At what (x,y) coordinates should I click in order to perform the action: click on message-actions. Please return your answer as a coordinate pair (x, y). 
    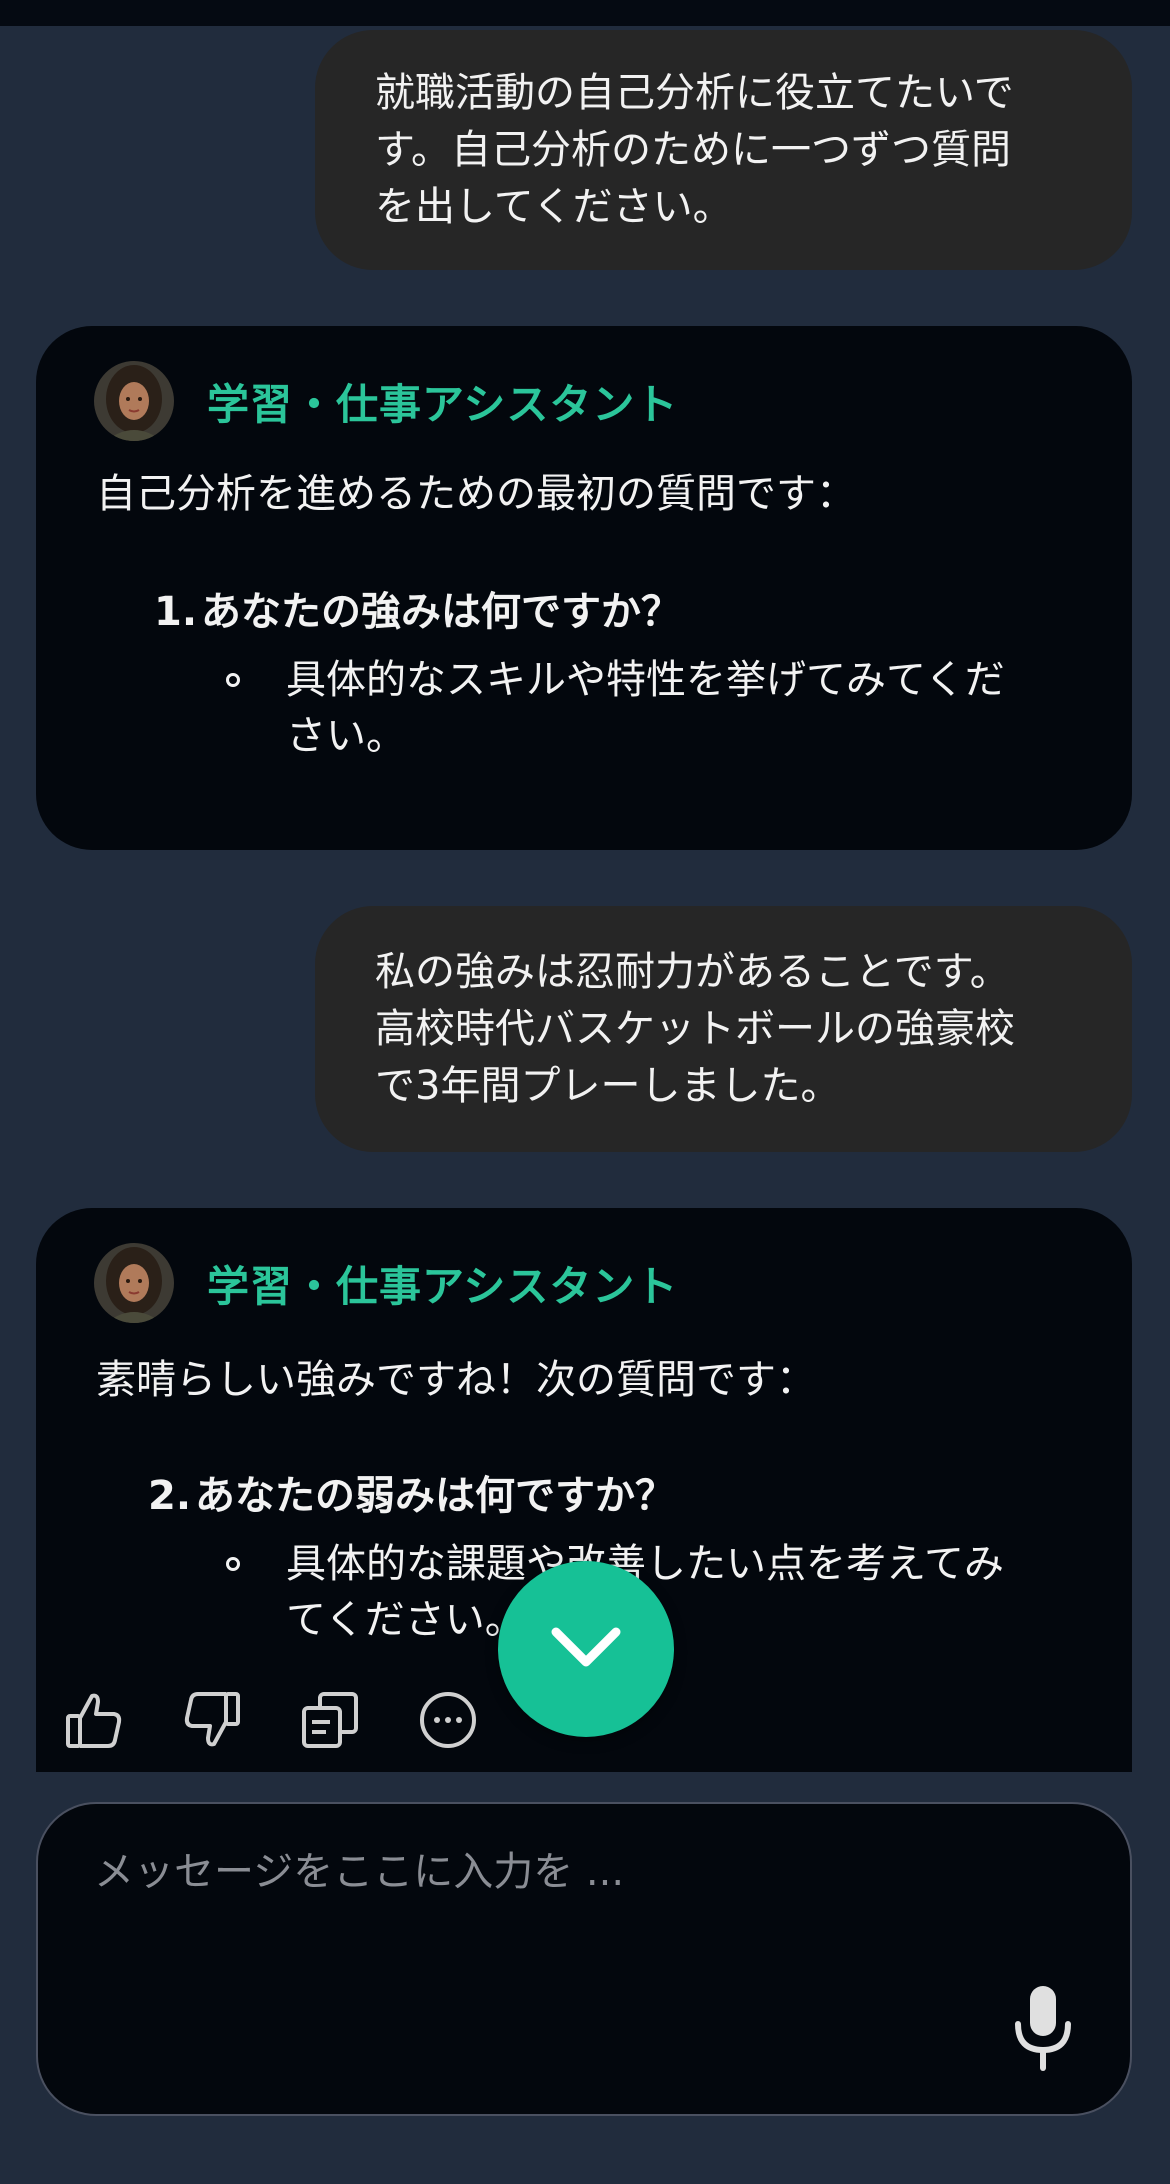
    Looking at the image, I should click on (271, 1720).